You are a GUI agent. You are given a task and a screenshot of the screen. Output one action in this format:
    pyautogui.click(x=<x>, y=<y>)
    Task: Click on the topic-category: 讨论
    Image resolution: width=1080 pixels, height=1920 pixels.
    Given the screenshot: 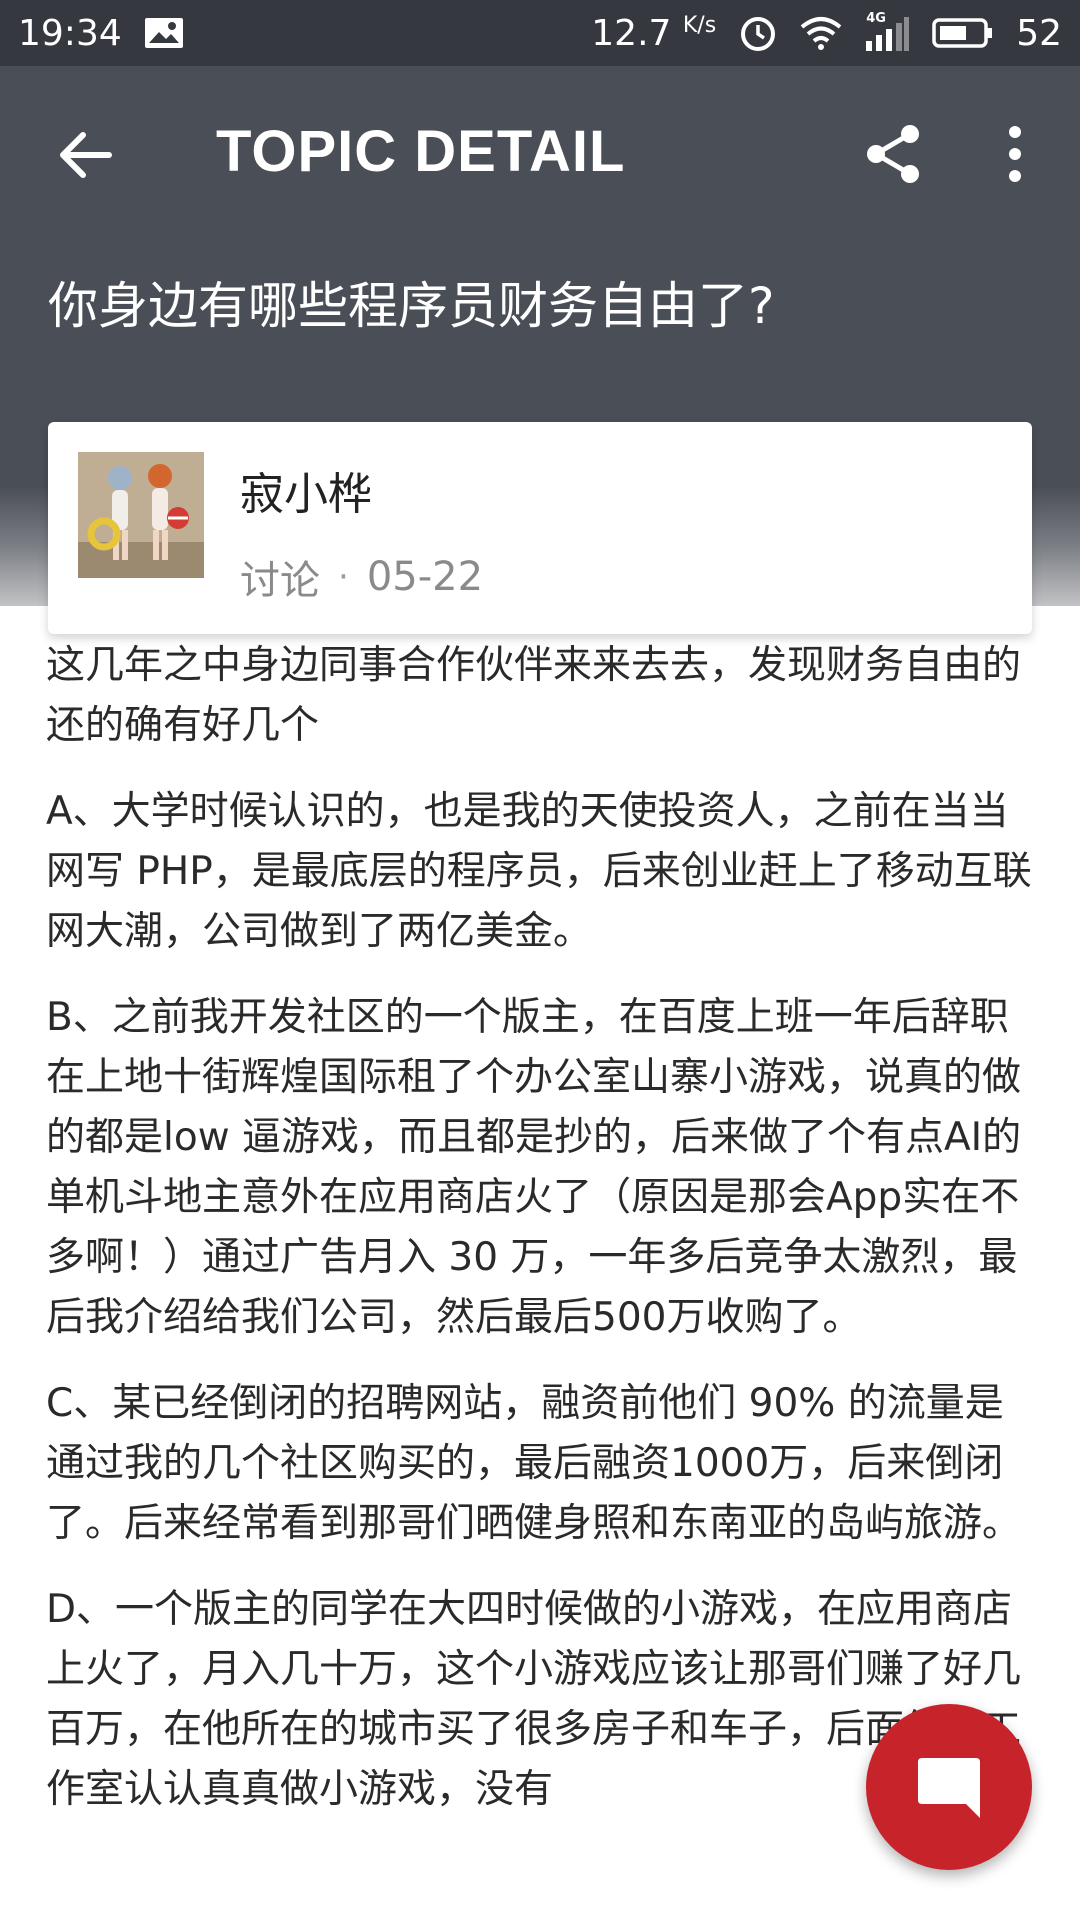 What is the action you would take?
    pyautogui.click(x=280, y=581)
    